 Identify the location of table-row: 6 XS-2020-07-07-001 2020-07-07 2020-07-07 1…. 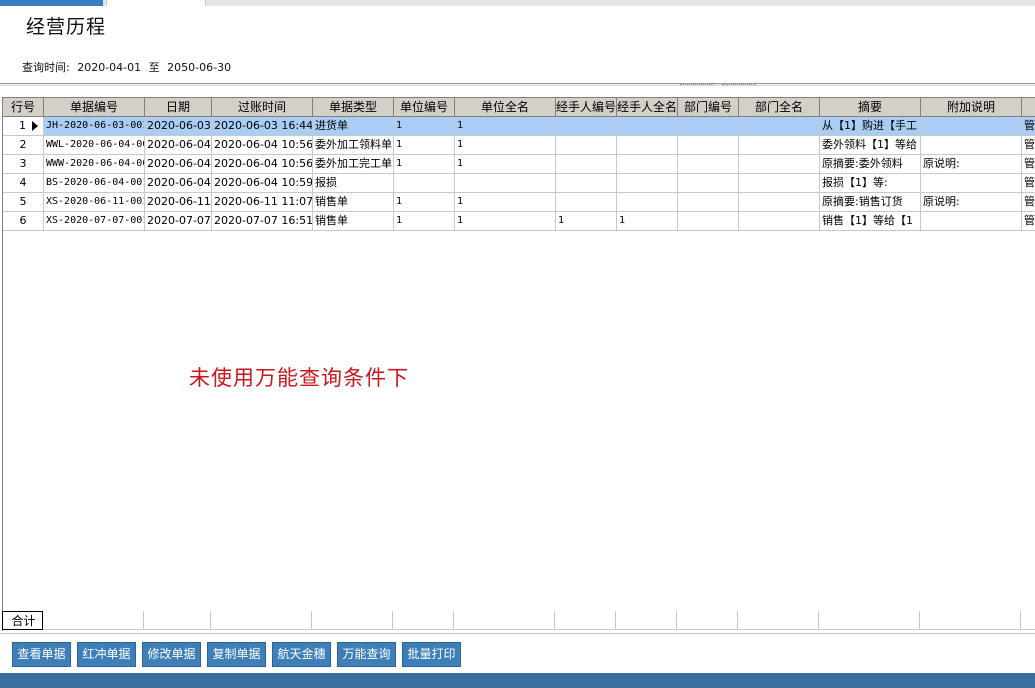
(519, 221).